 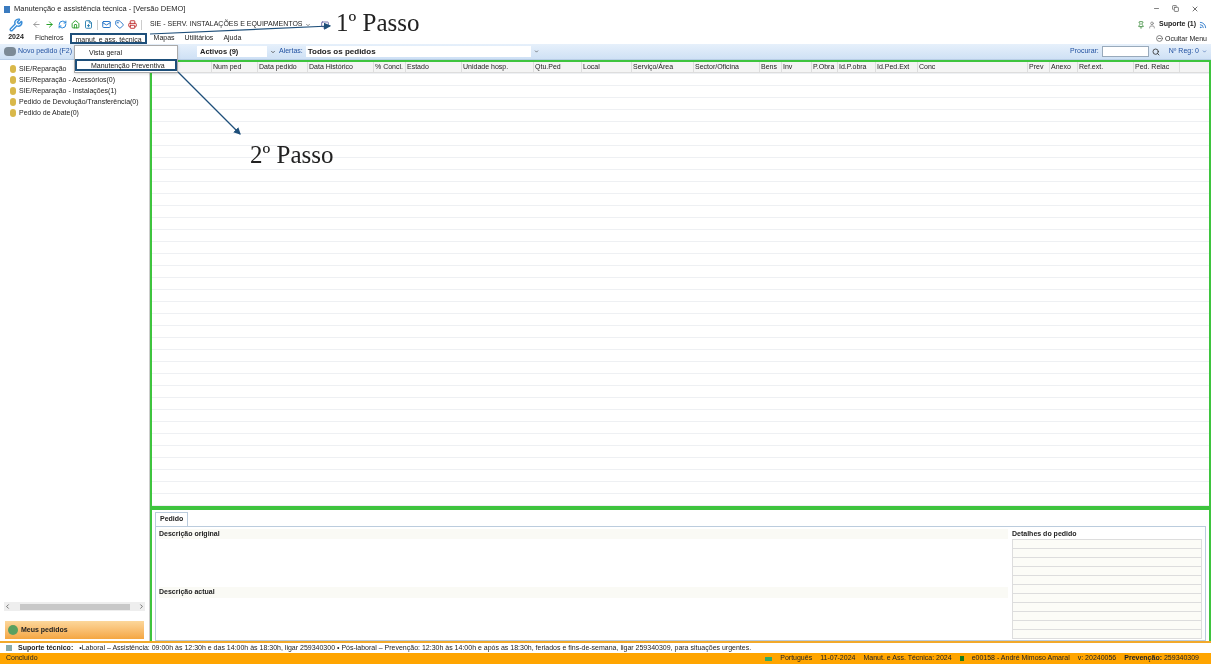 What do you see at coordinates (7, 606) in the screenshot?
I see `scroll-left-icon` at bounding box center [7, 606].